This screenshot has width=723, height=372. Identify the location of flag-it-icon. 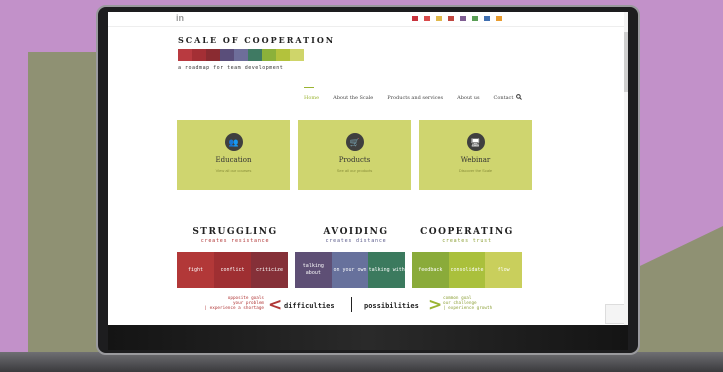
(475, 18).